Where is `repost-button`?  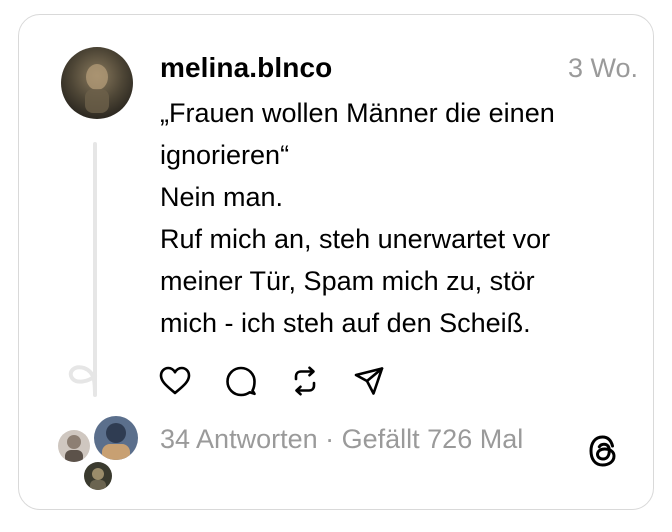
repost-button is located at coordinates (305, 381).